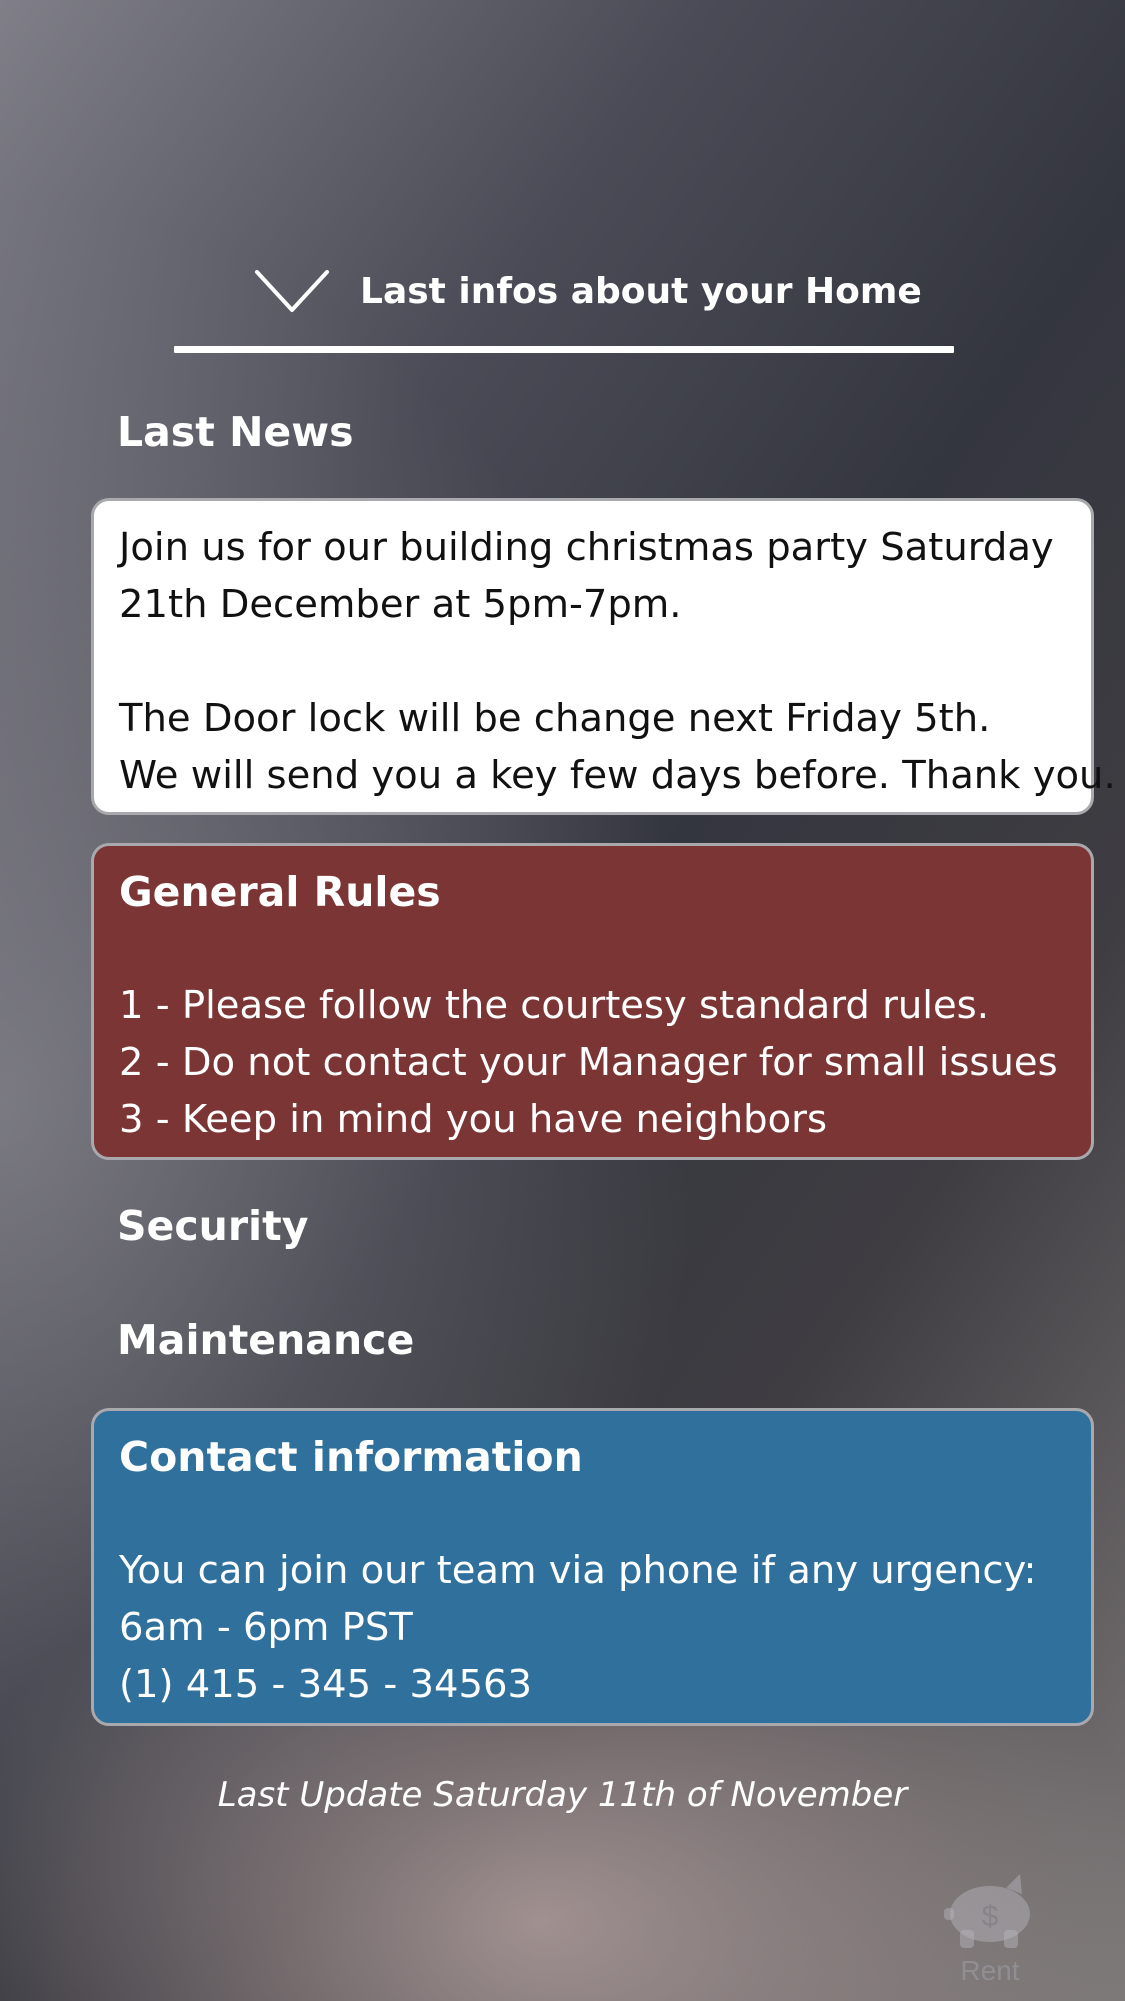 This screenshot has width=1125, height=2001. What do you see at coordinates (400, 604) in the screenshot?
I see `news-line: 21th December at 5pm-7pm.` at bounding box center [400, 604].